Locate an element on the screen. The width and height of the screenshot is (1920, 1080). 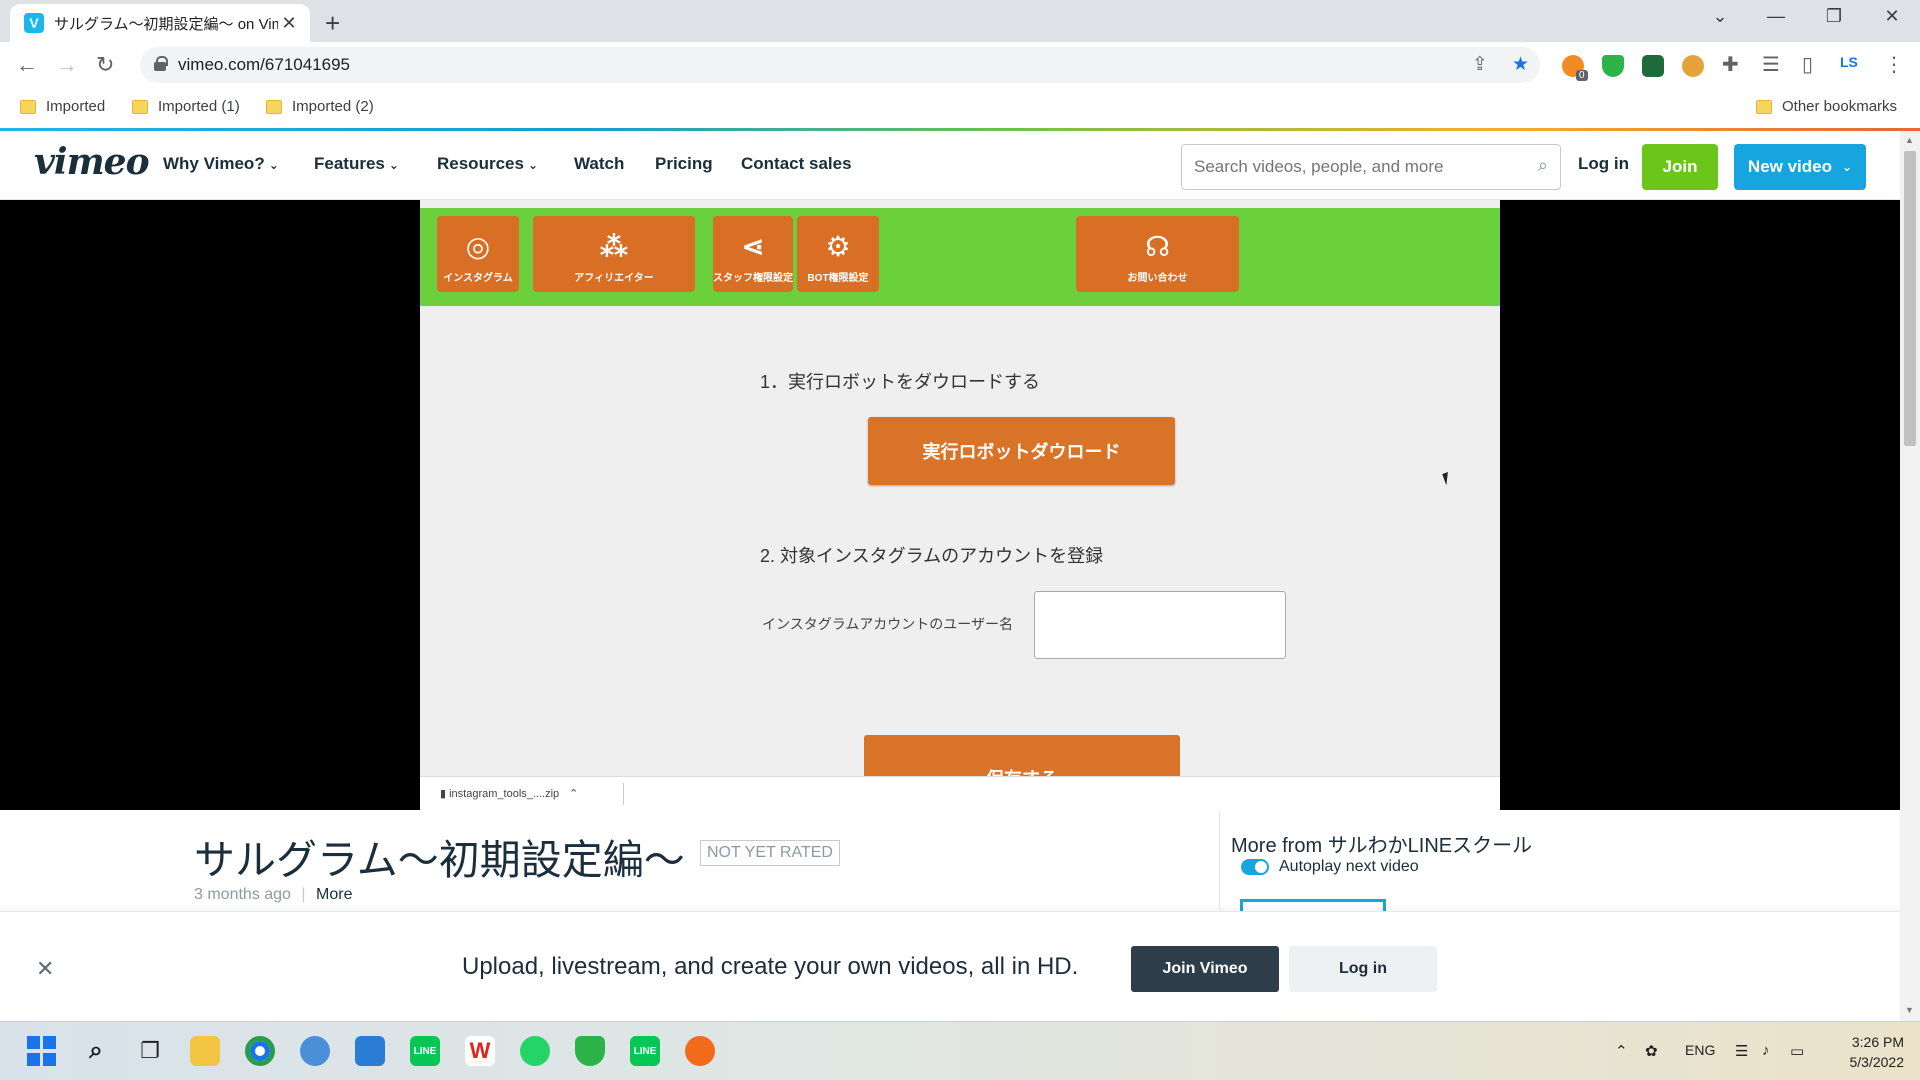
join-vimeo-button: Join Vimeo is located at coordinates (1205, 969).